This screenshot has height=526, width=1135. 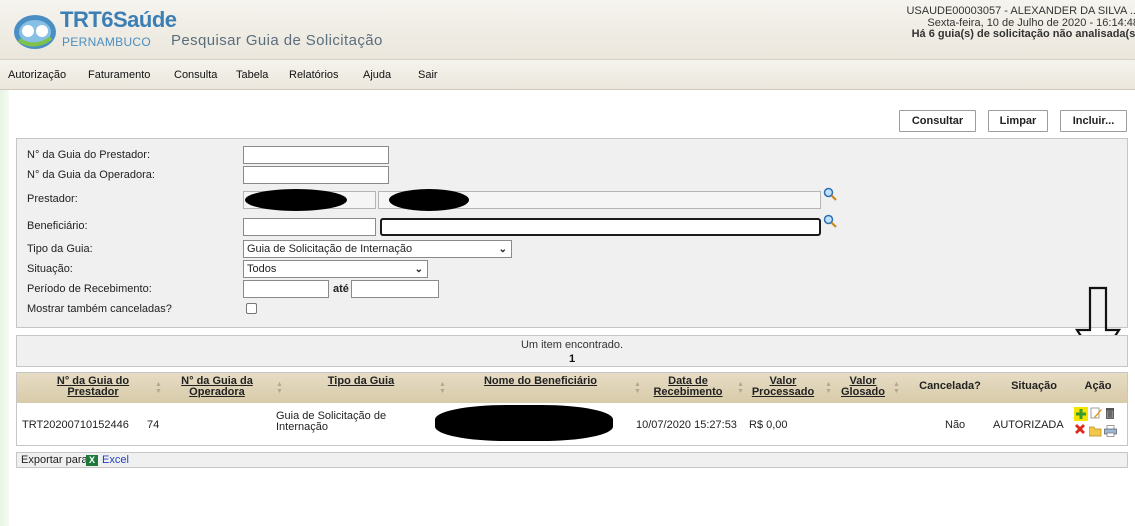 I want to click on cell-cancelada: Não, so click(x=955, y=425).